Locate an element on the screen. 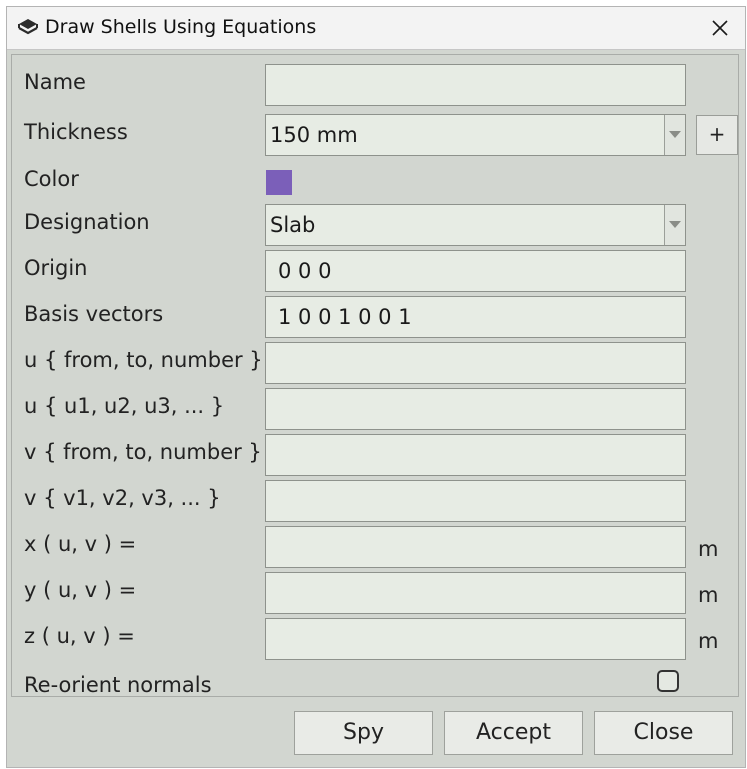 This screenshot has height=769, width=747. basis-vectors-input: 1 0 0 1 0 0 1 is located at coordinates (475, 317).